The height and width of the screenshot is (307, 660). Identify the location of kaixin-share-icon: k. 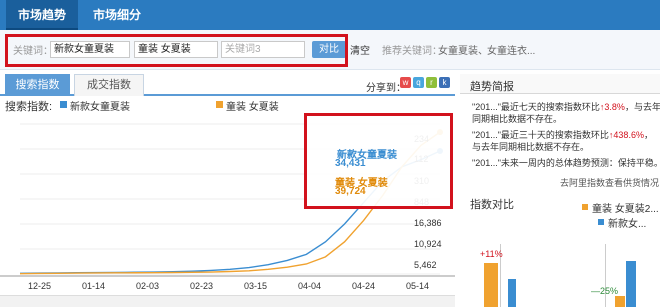
(444, 82).